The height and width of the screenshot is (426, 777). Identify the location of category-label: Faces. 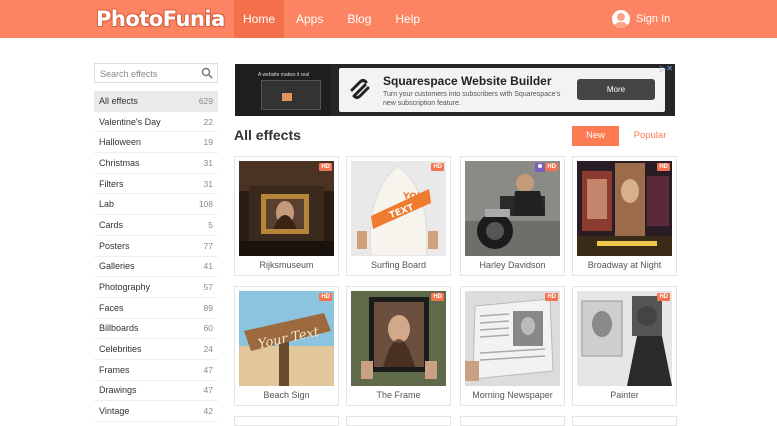
(111, 307).